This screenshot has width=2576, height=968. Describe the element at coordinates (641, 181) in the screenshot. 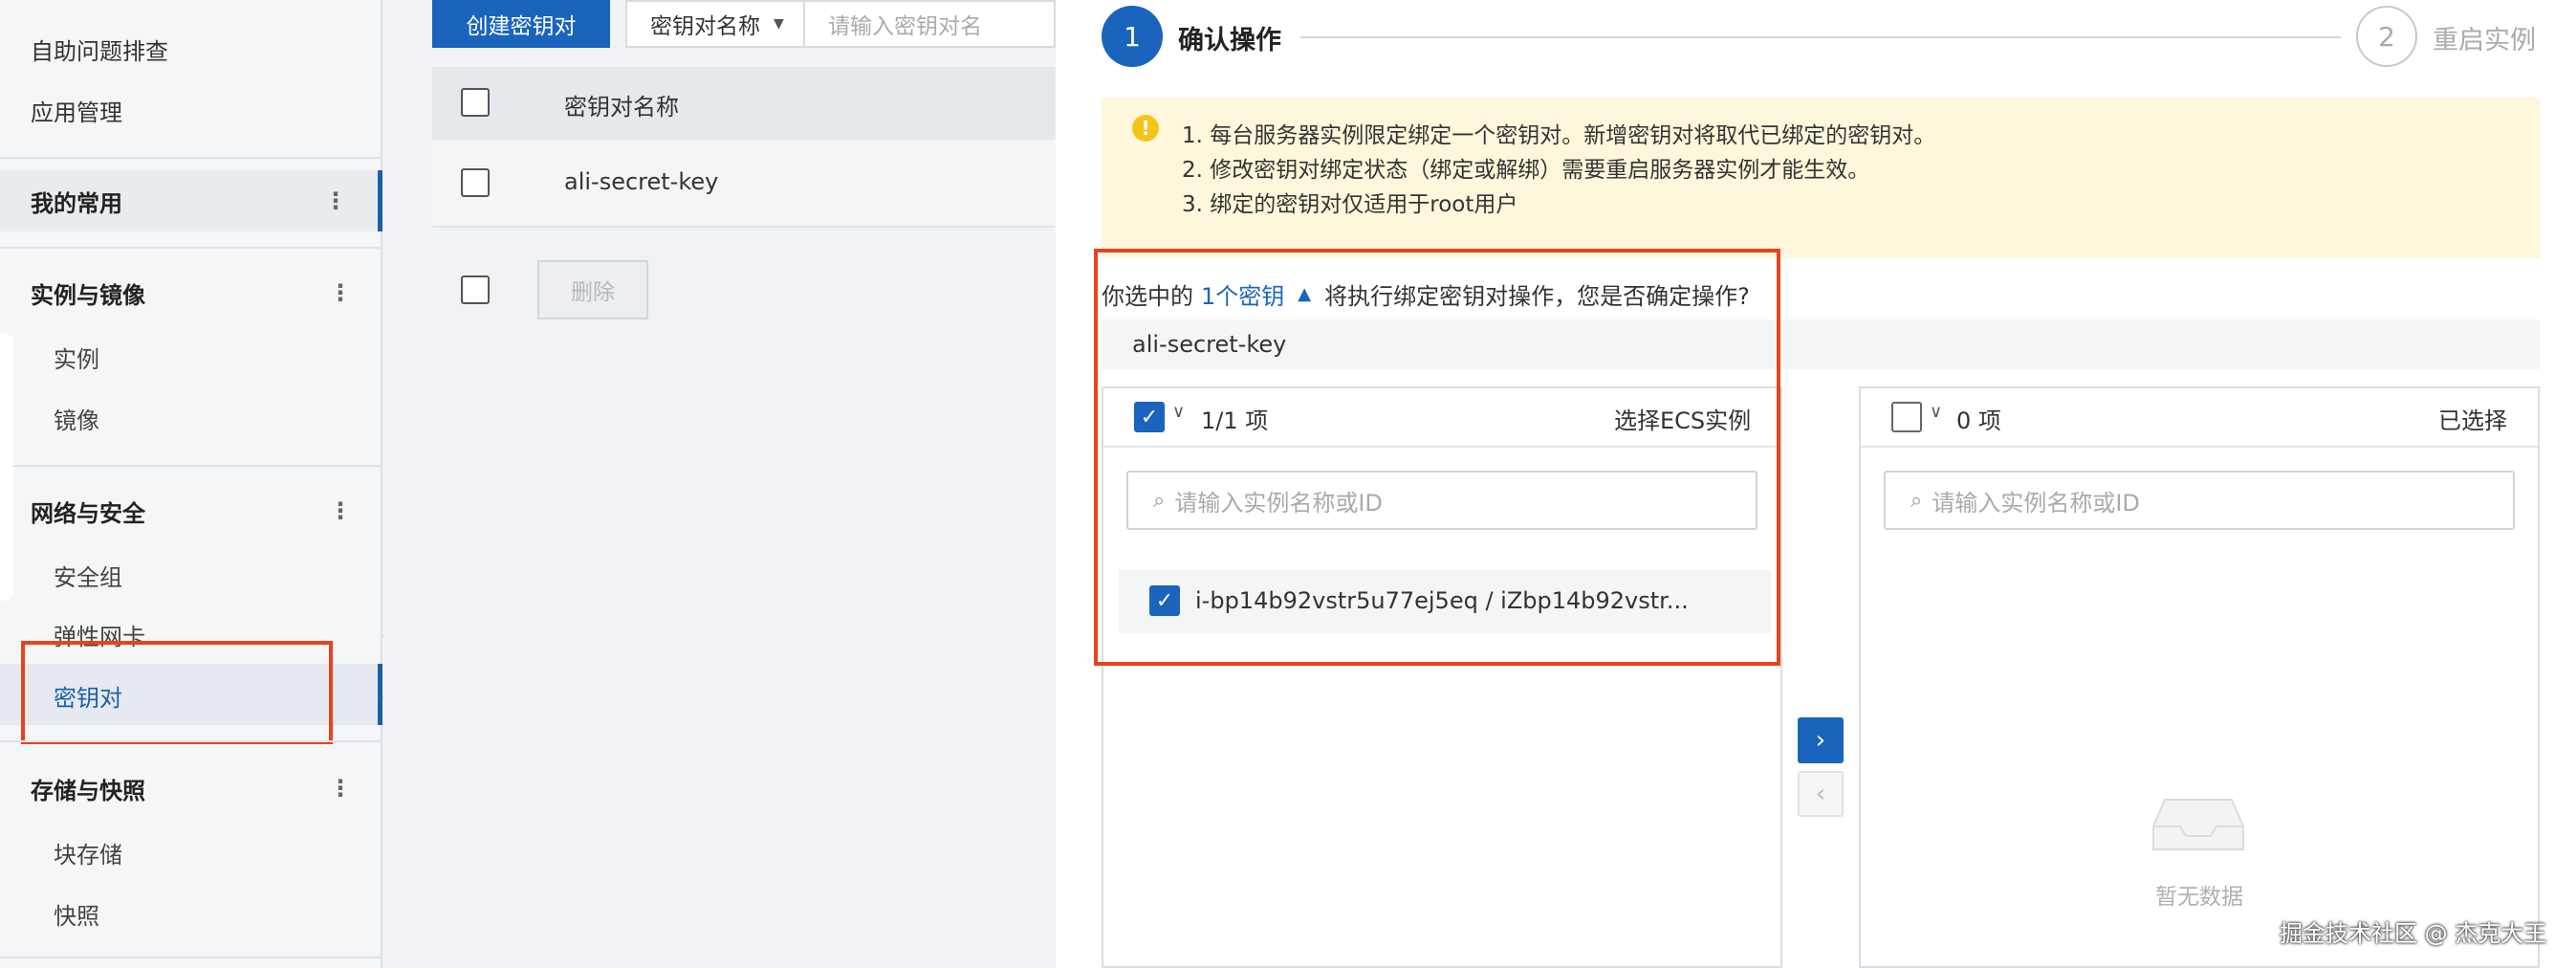

I see `keypair-name: ali-secret-key` at that location.